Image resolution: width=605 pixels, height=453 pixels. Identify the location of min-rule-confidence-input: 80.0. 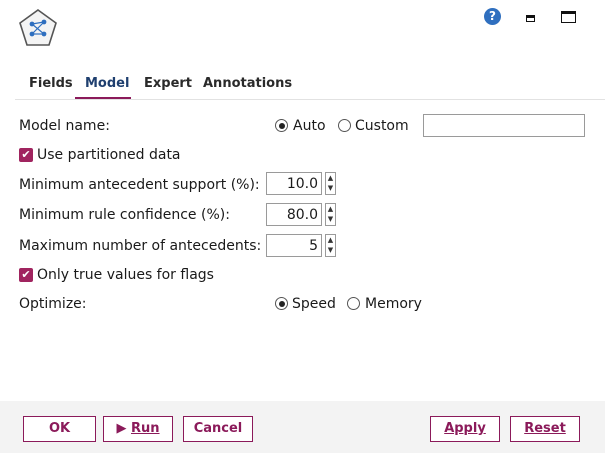
(294, 214).